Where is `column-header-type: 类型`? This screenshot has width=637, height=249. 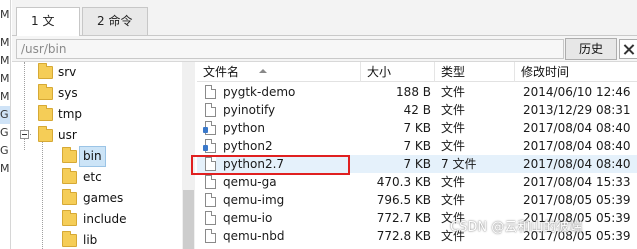 column-header-type: 类型 is located at coordinates (475, 72).